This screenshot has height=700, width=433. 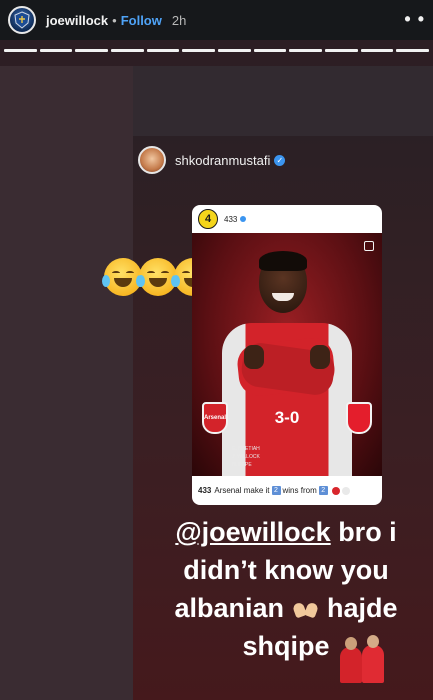 I want to click on red-circle-icon, so click(x=335, y=490).